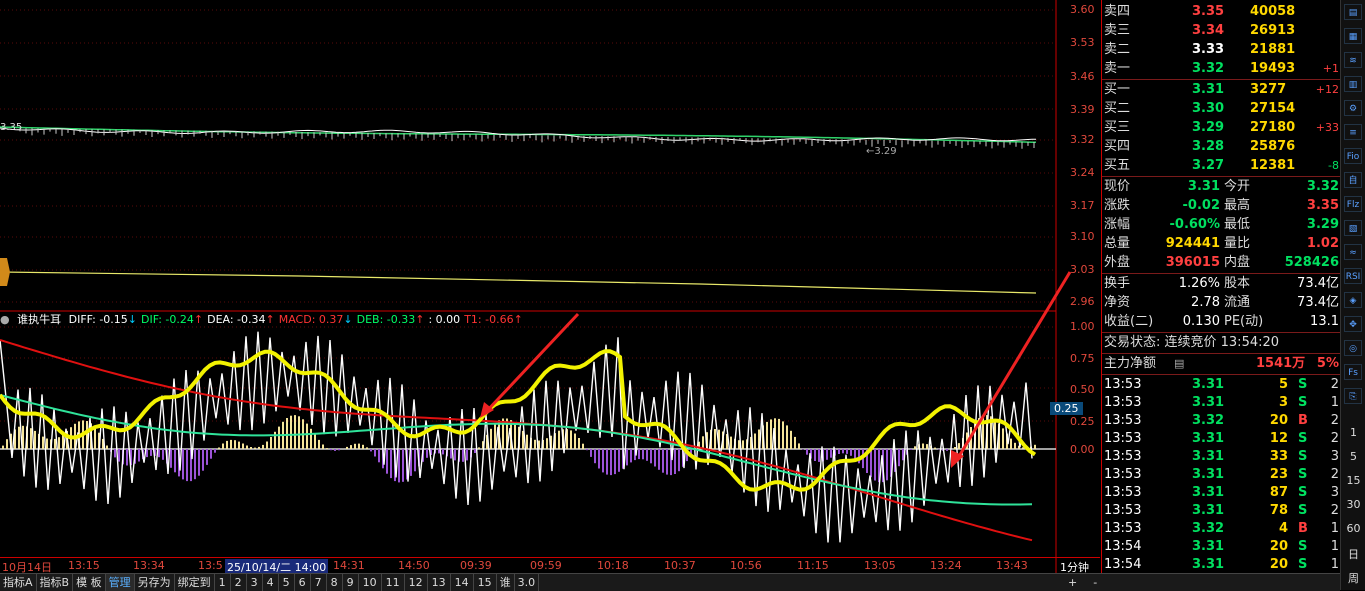 This screenshot has height=591, width=1365. I want to click on bottom-tab: 管理, so click(120, 582).